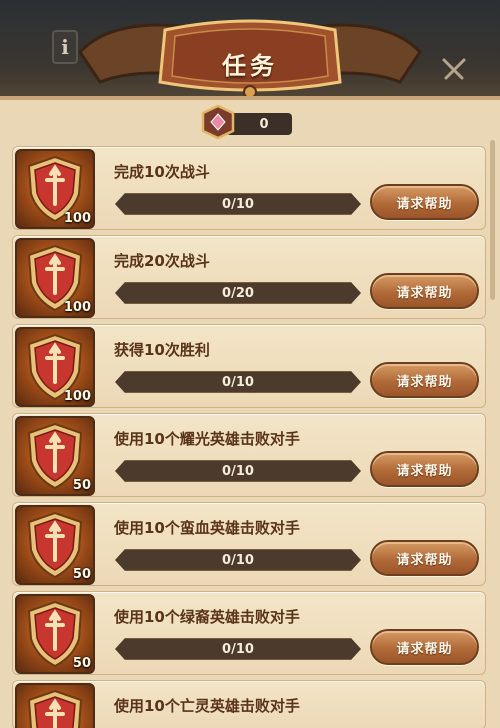 The height and width of the screenshot is (728, 500). I want to click on task-item: 100 完成10次战斗 0/10 请求帮助, so click(249, 188).